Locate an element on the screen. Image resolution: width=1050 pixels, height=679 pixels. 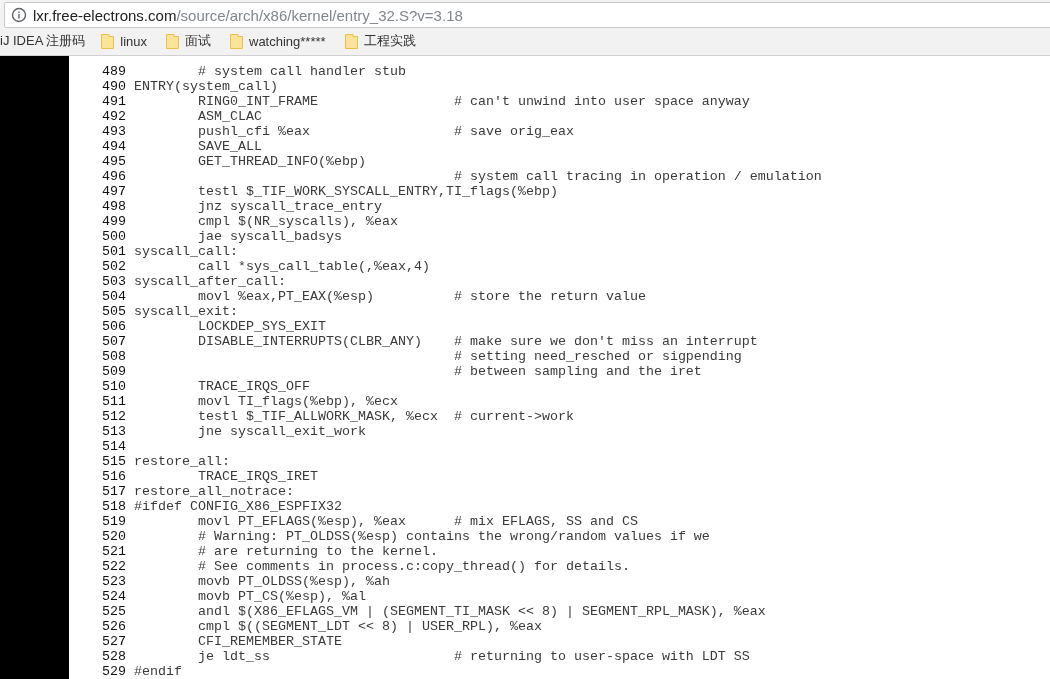
code-line: CFI_REMEMBER_STATE is located at coordinates (269, 641).